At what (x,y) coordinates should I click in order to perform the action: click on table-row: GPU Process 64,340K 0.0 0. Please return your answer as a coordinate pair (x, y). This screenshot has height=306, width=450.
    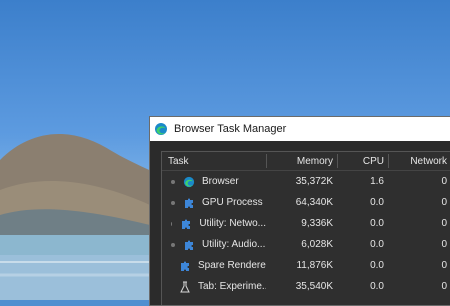
    Looking at the image, I should click on (306, 202).